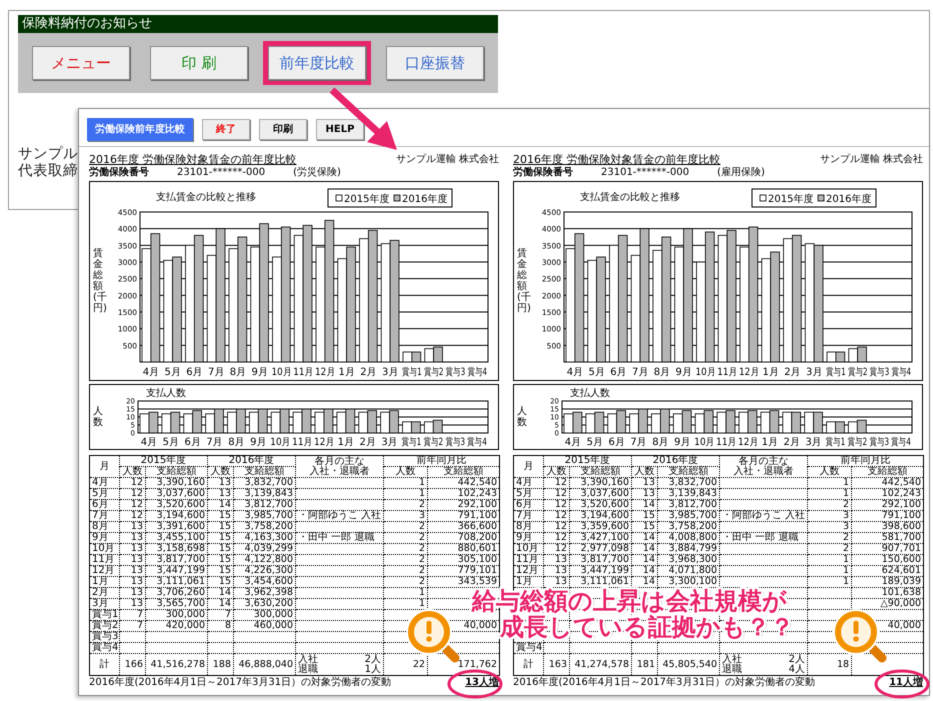 This screenshot has width=933, height=701. Describe the element at coordinates (601, 582) in the screenshot. I see `table-cell: 3,111,061` at that location.